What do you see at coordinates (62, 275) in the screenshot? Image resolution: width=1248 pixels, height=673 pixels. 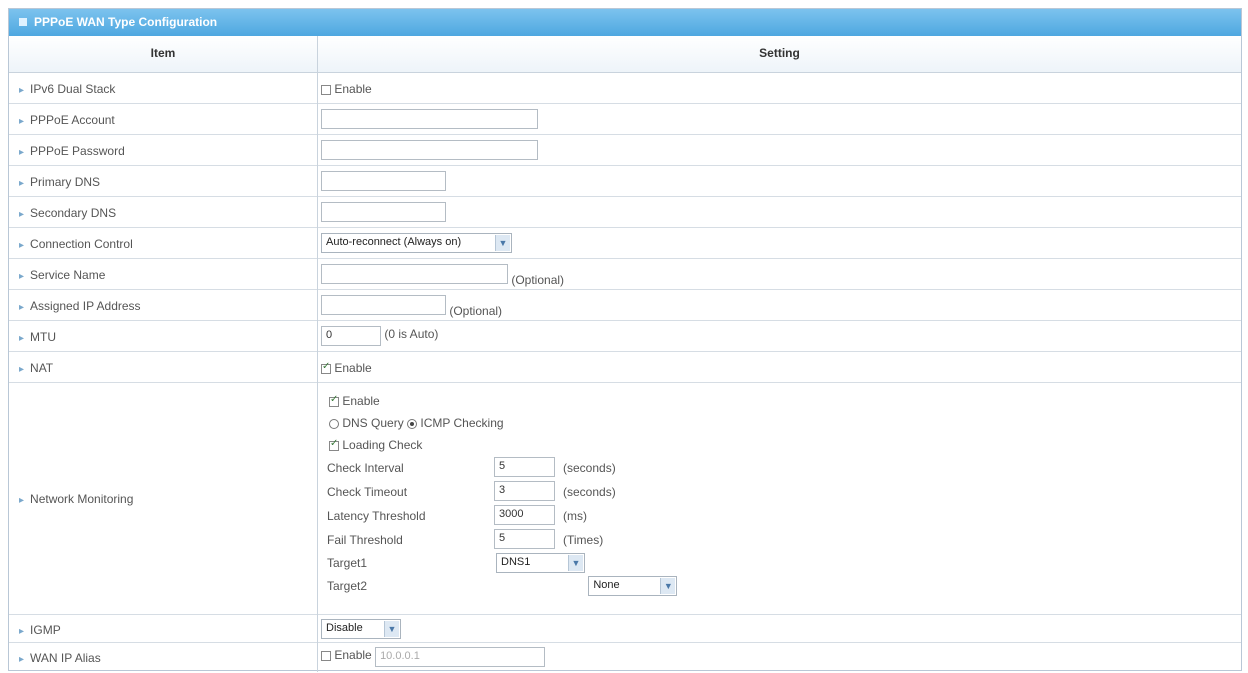 I see `row-label-service-name: Service Name` at bounding box center [62, 275].